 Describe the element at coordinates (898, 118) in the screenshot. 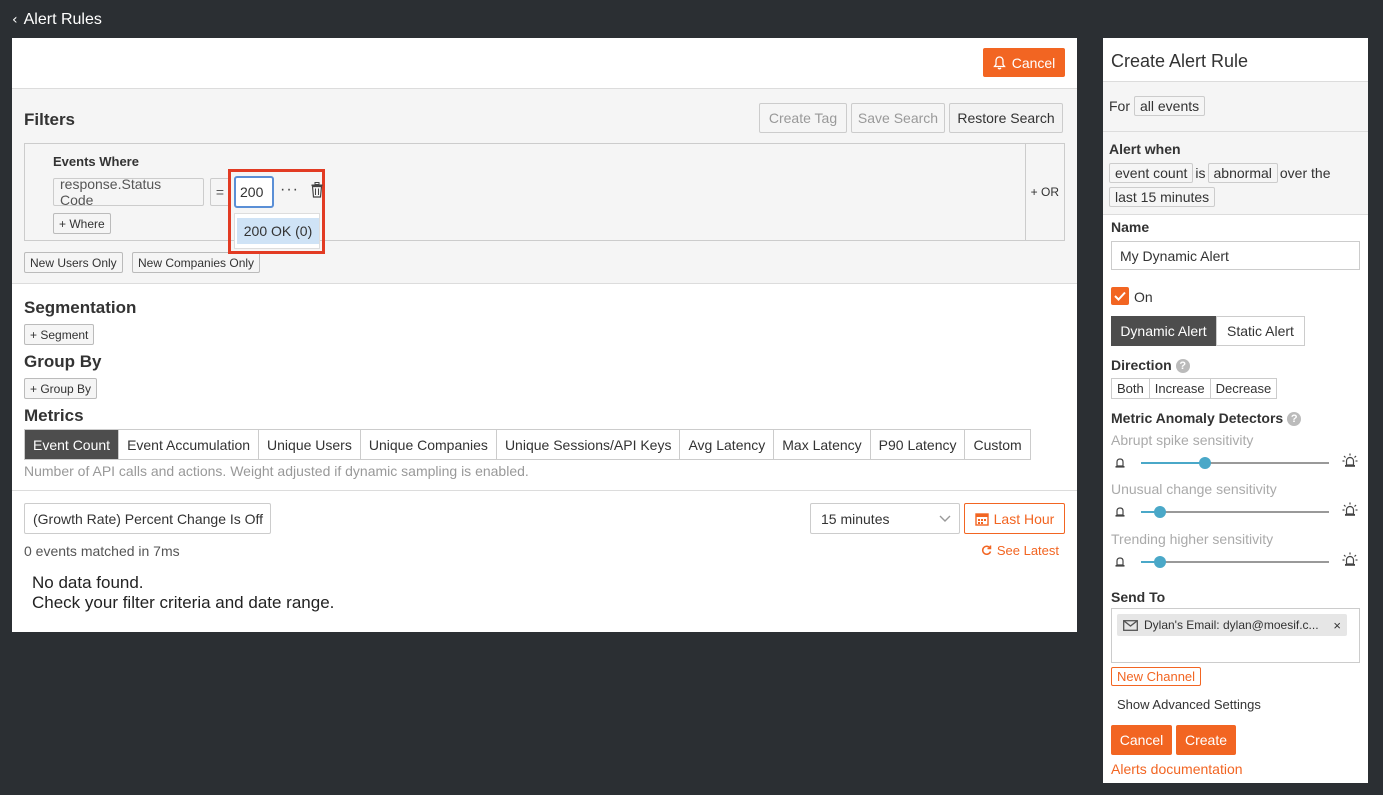

I see `save-search-button: Save Search` at that location.